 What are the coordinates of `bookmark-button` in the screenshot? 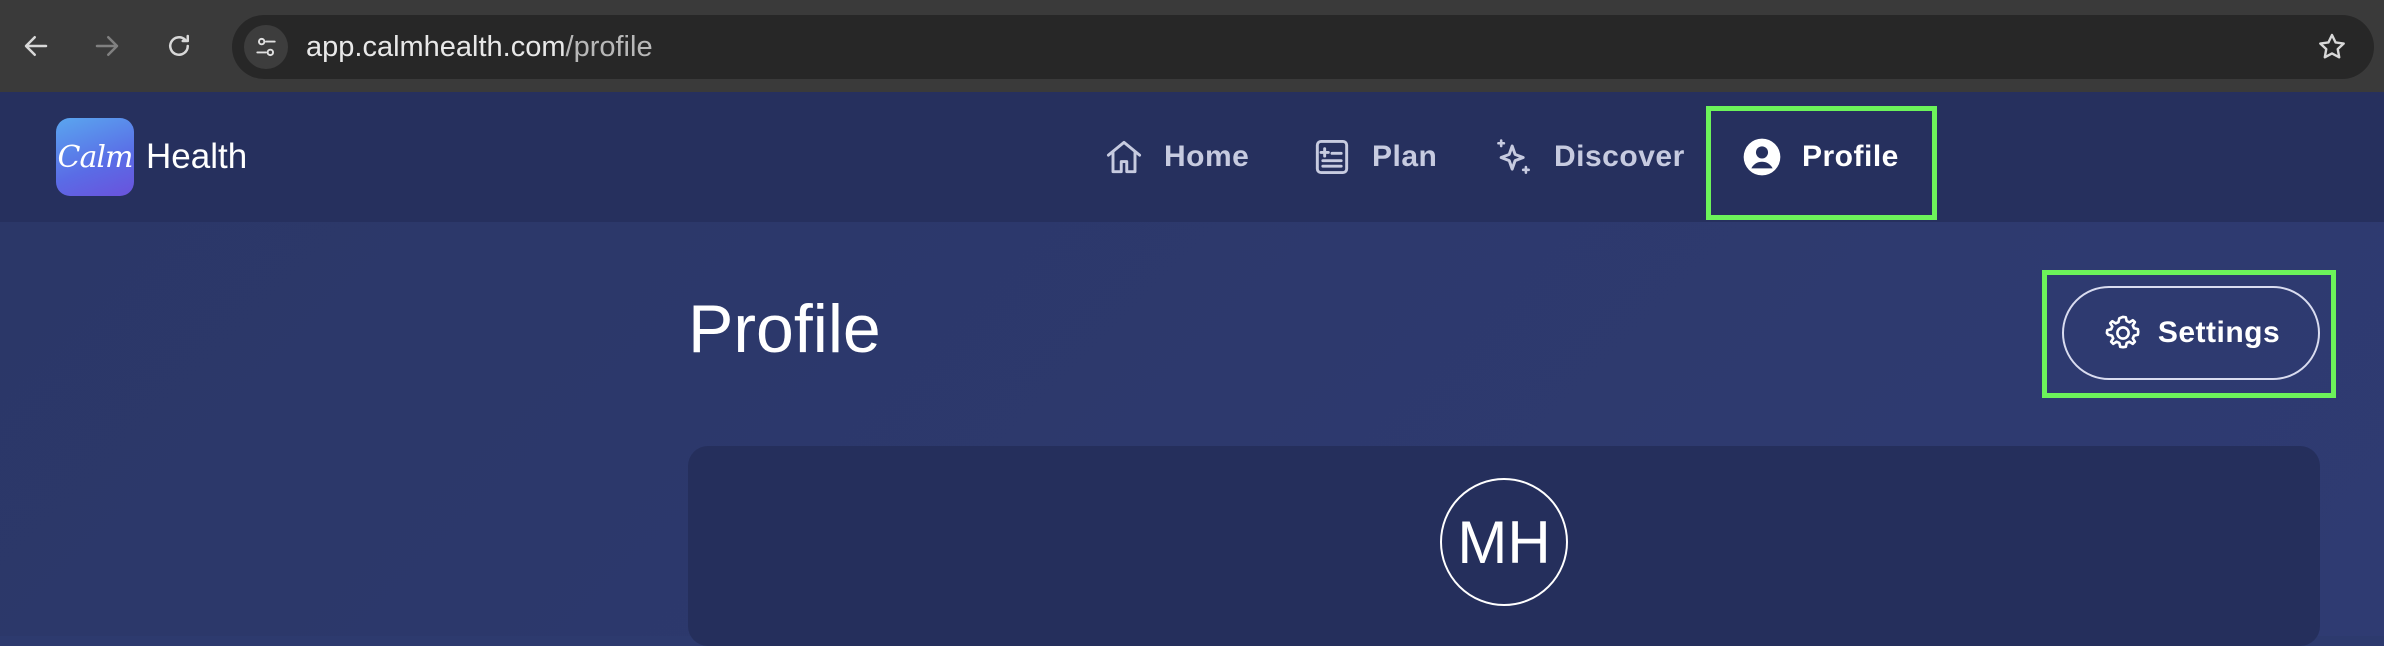 It's located at (2332, 47).